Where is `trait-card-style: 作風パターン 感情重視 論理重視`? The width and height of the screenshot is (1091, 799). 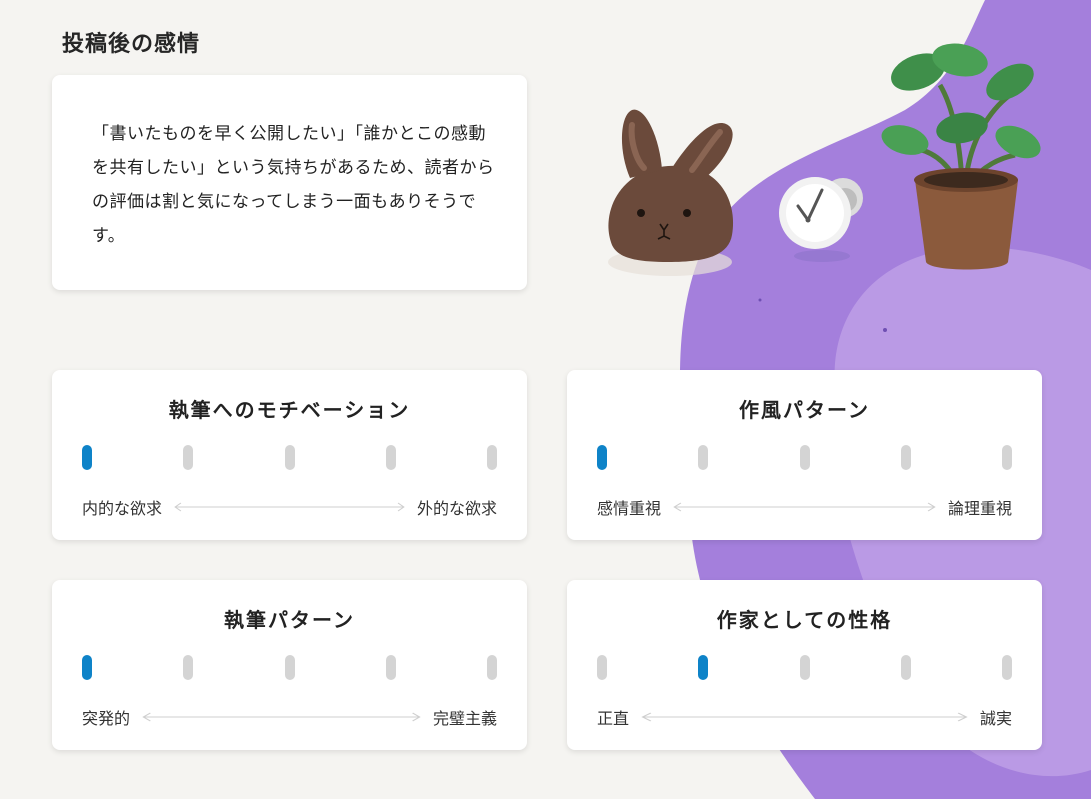 trait-card-style: 作風パターン 感情重視 論理重視 is located at coordinates (804, 455).